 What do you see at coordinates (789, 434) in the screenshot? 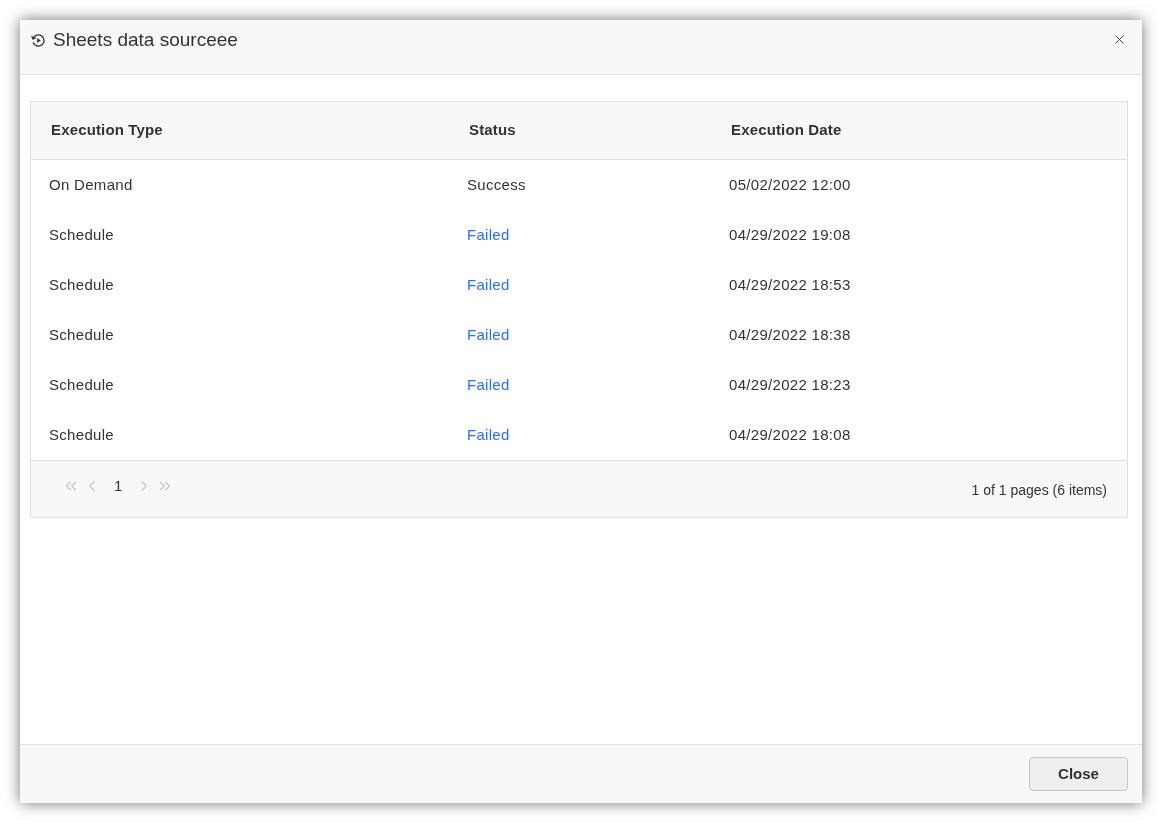
I see `table-cell-text: 04/29/2022 18:08` at bounding box center [789, 434].